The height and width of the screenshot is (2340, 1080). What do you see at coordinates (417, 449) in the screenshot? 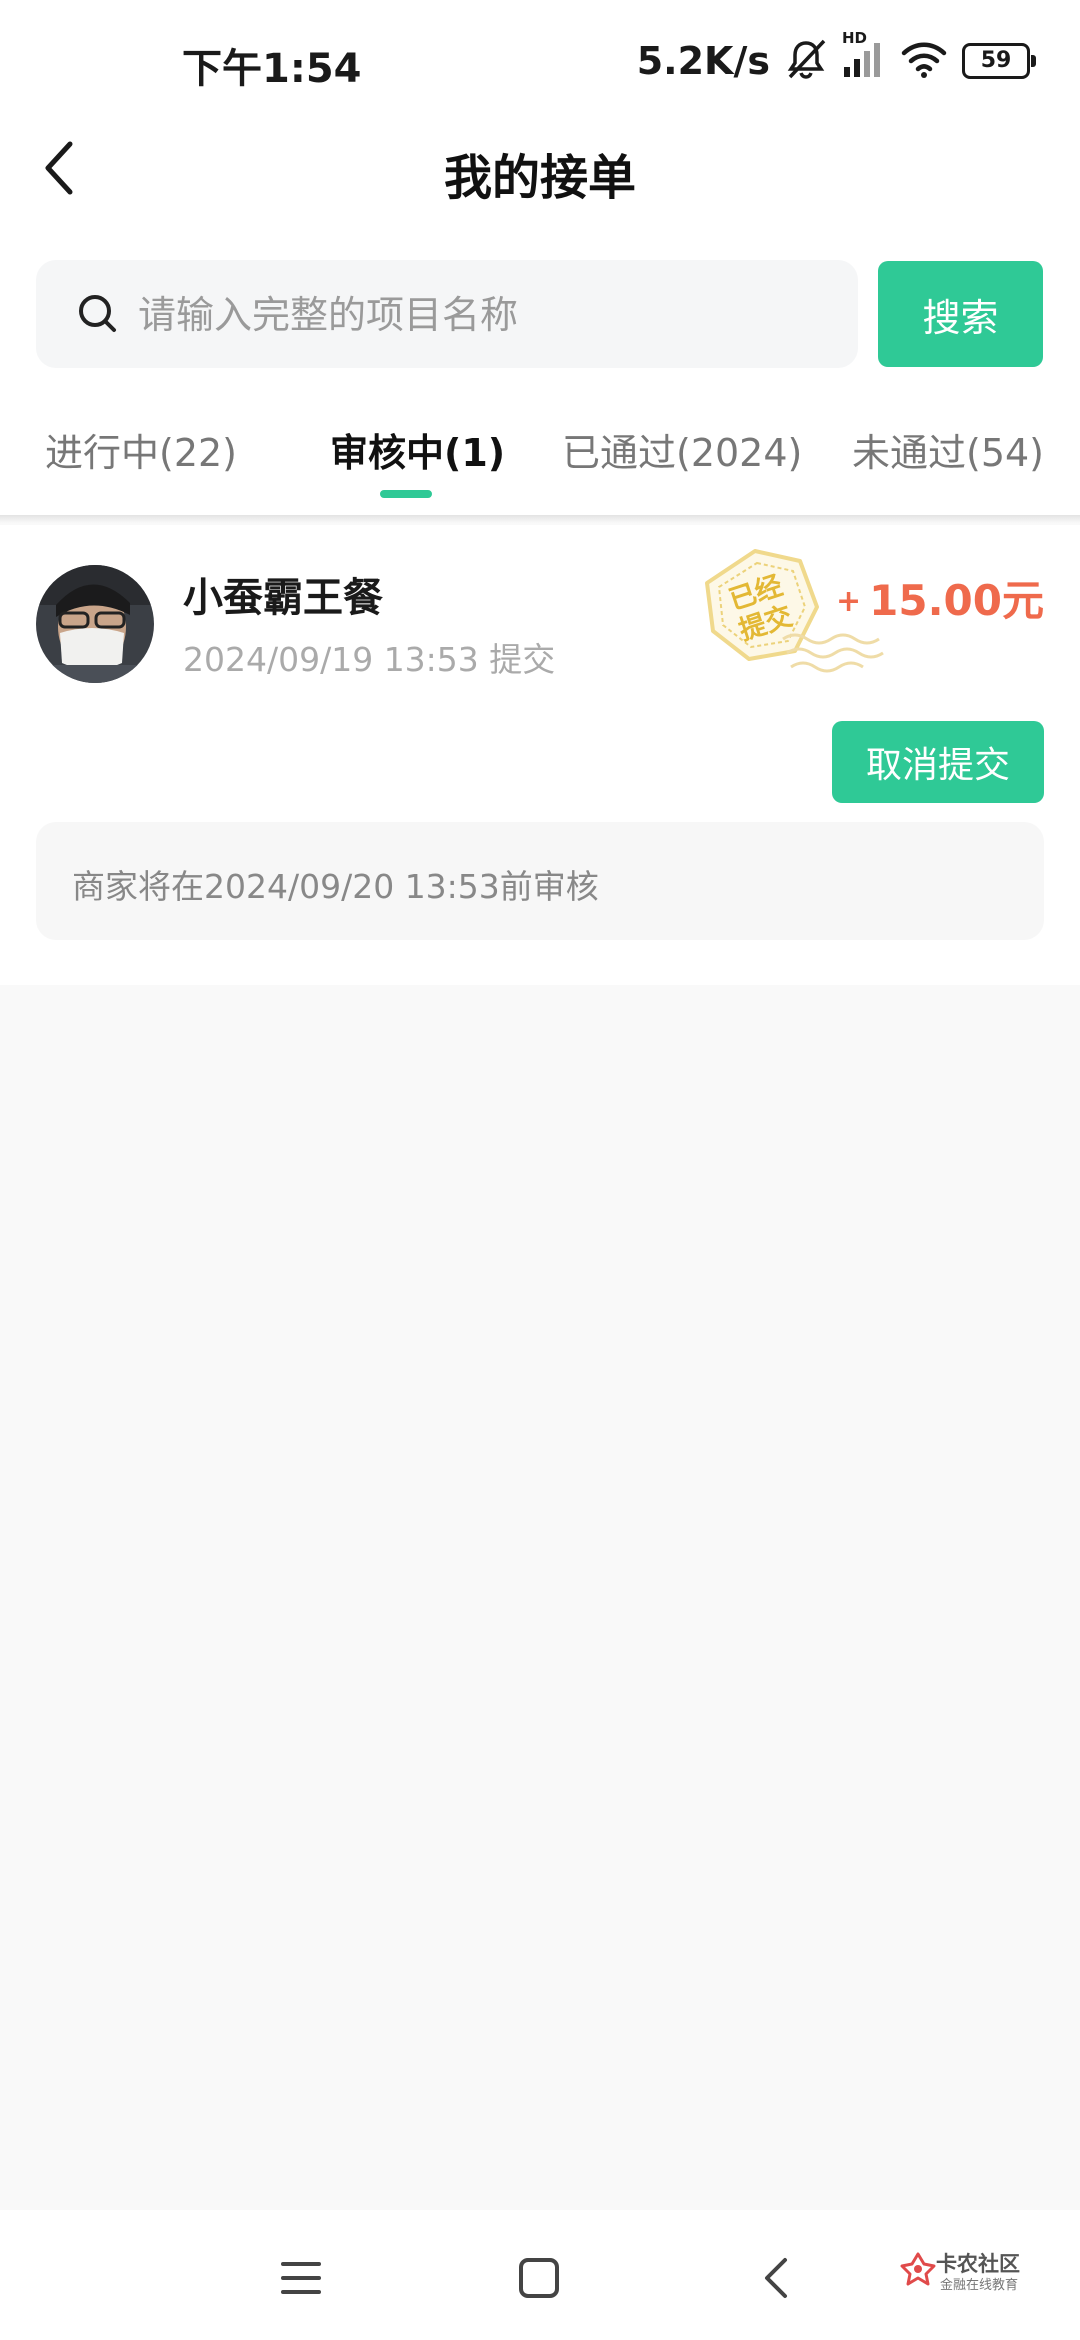
I see `tab-under-review: 审核中(1)` at bounding box center [417, 449].